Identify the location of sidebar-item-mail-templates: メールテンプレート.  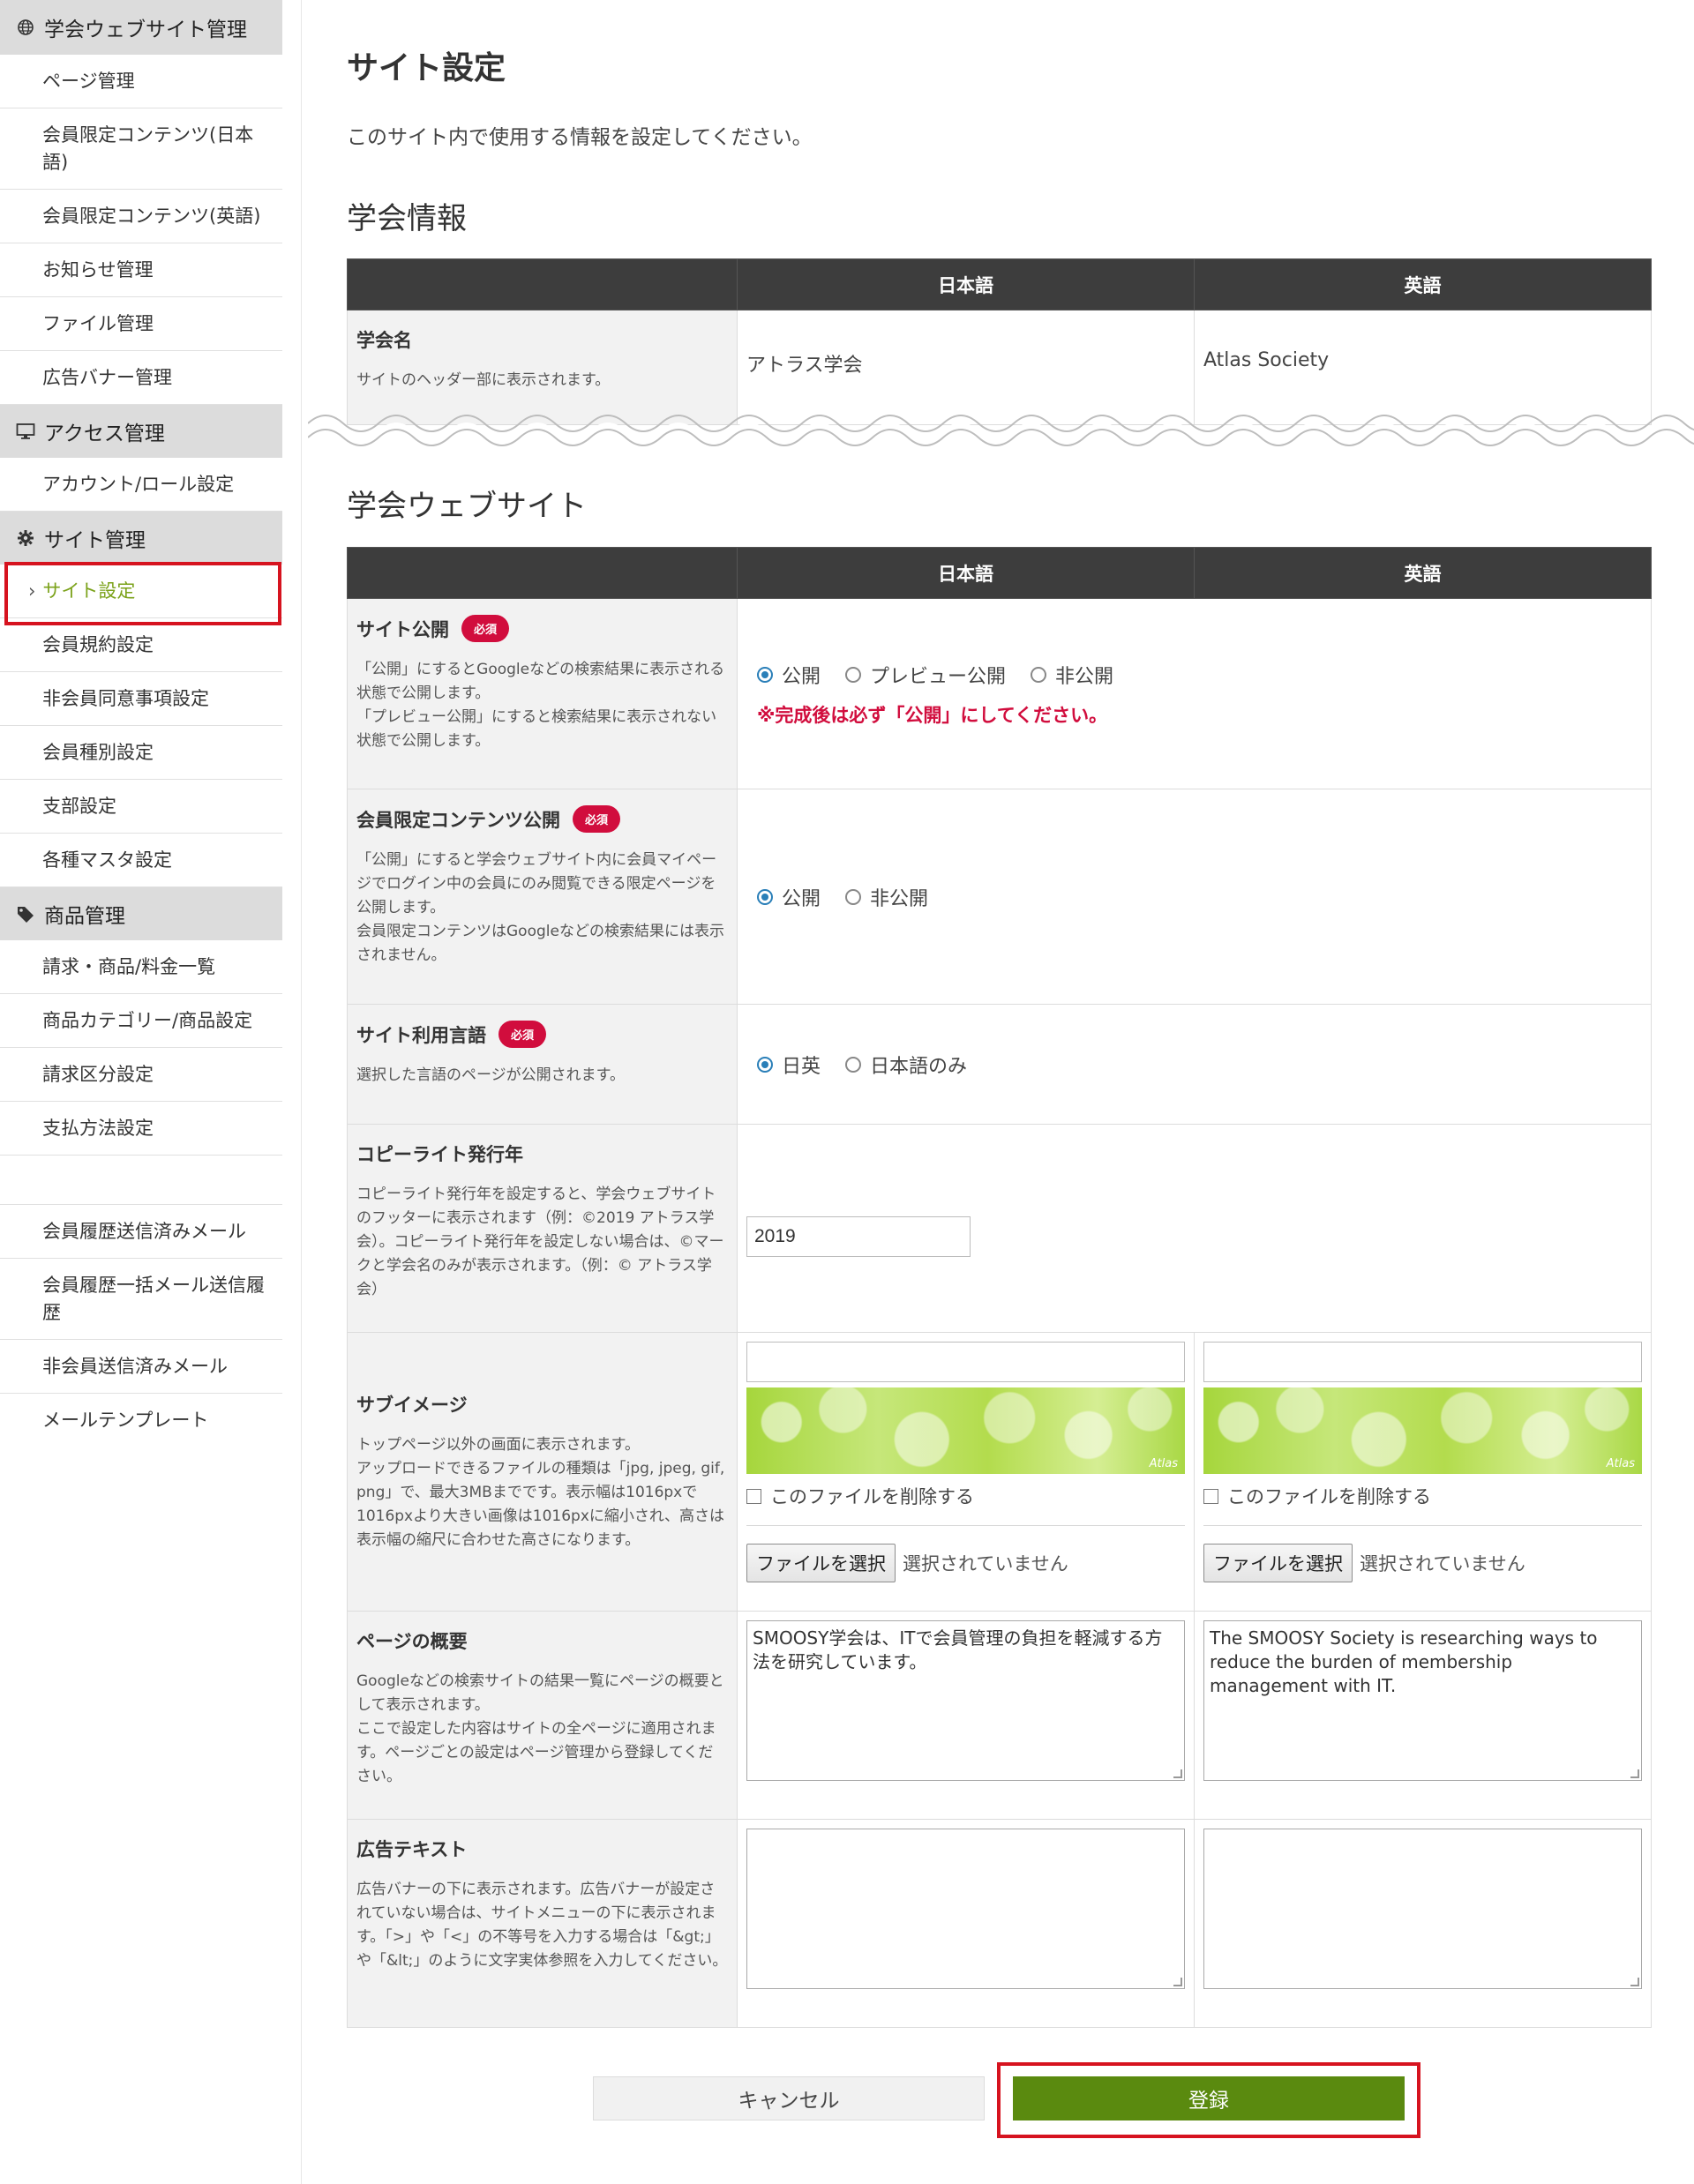
(141, 1420).